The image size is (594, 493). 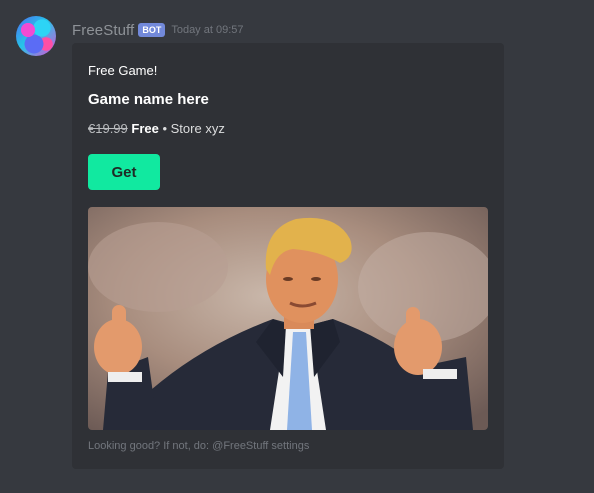 What do you see at coordinates (440, 374) in the screenshot?
I see `right-cuff` at bounding box center [440, 374].